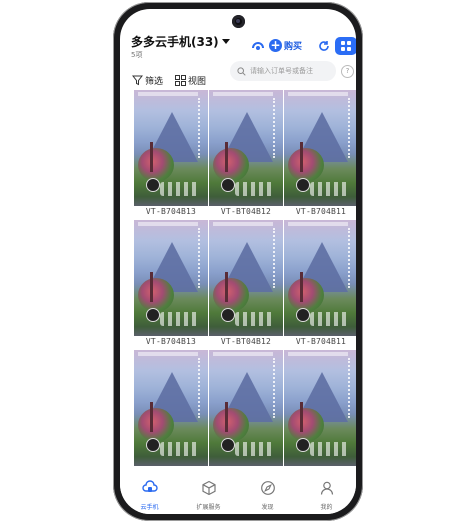  What do you see at coordinates (149, 495) in the screenshot?
I see `nav-cloud-phone: 云手机` at bounding box center [149, 495].